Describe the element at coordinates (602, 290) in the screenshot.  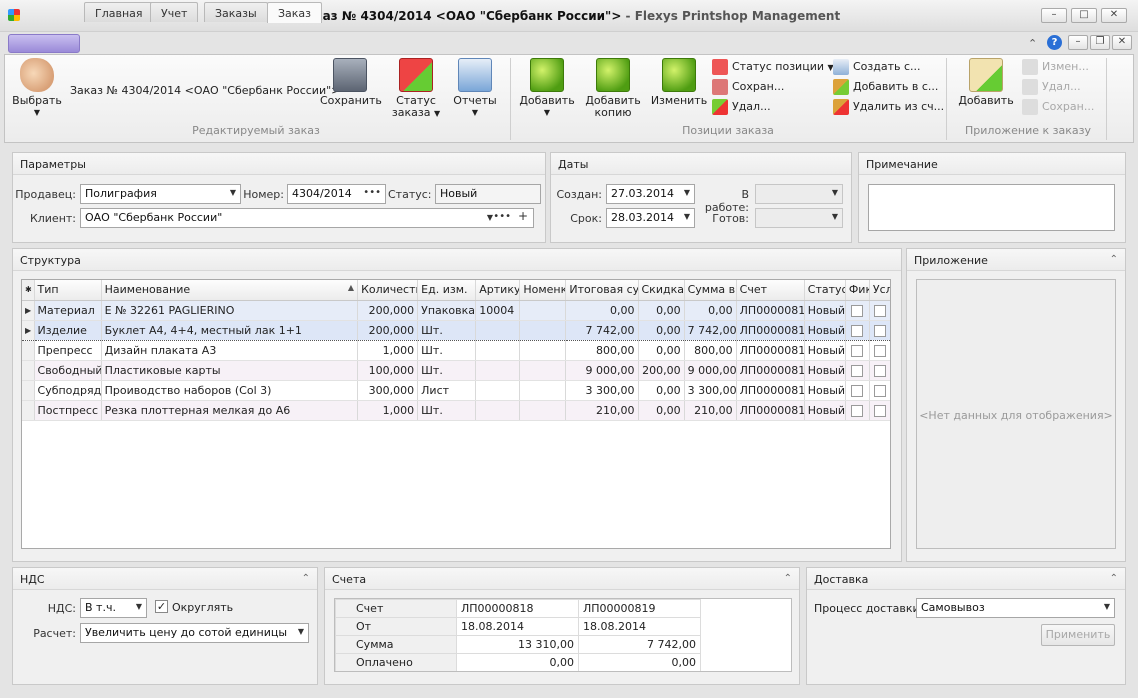
I see `column-header: Итоговая сум` at that location.